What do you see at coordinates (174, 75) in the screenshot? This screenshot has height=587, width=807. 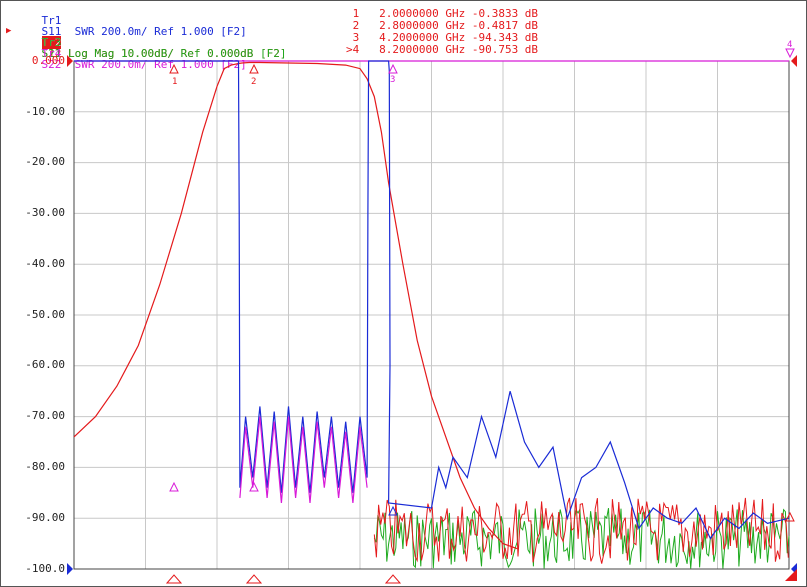 I see `marker-1-icon: 1` at bounding box center [174, 75].